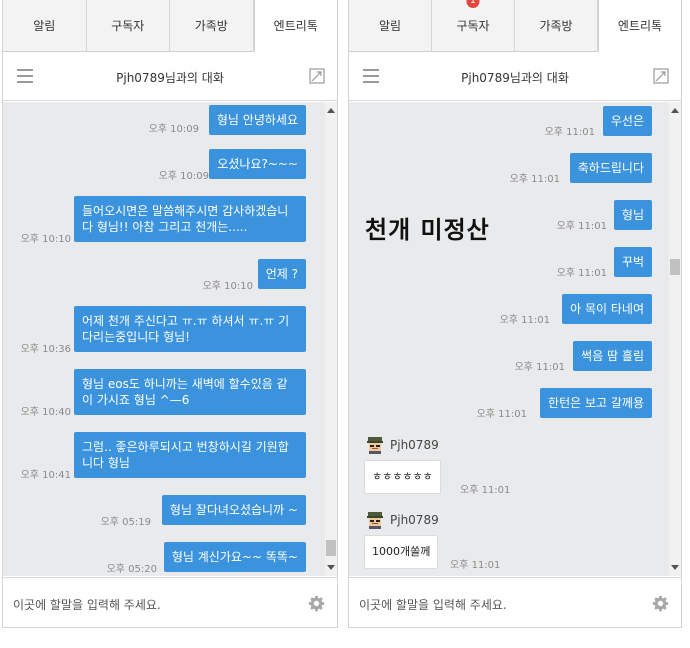 The width and height of the screenshot is (690, 648). I want to click on message-time: 오후 10:41, so click(45, 475).